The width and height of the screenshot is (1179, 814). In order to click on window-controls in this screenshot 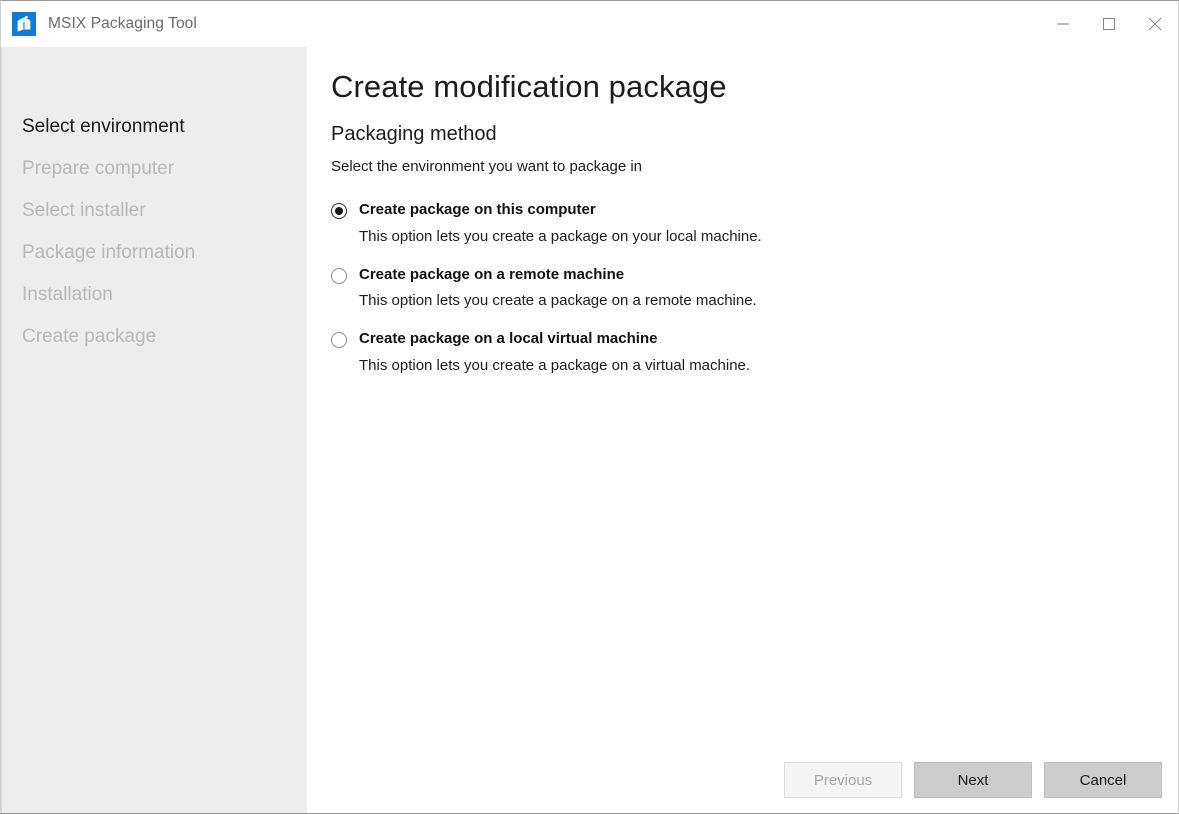, I will do `click(1109, 24)`.